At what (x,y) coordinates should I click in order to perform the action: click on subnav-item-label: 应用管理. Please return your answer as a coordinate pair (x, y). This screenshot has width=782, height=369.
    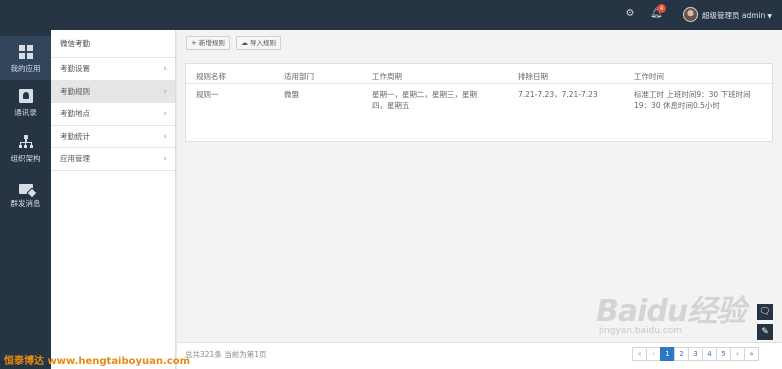
    Looking at the image, I should click on (75, 158).